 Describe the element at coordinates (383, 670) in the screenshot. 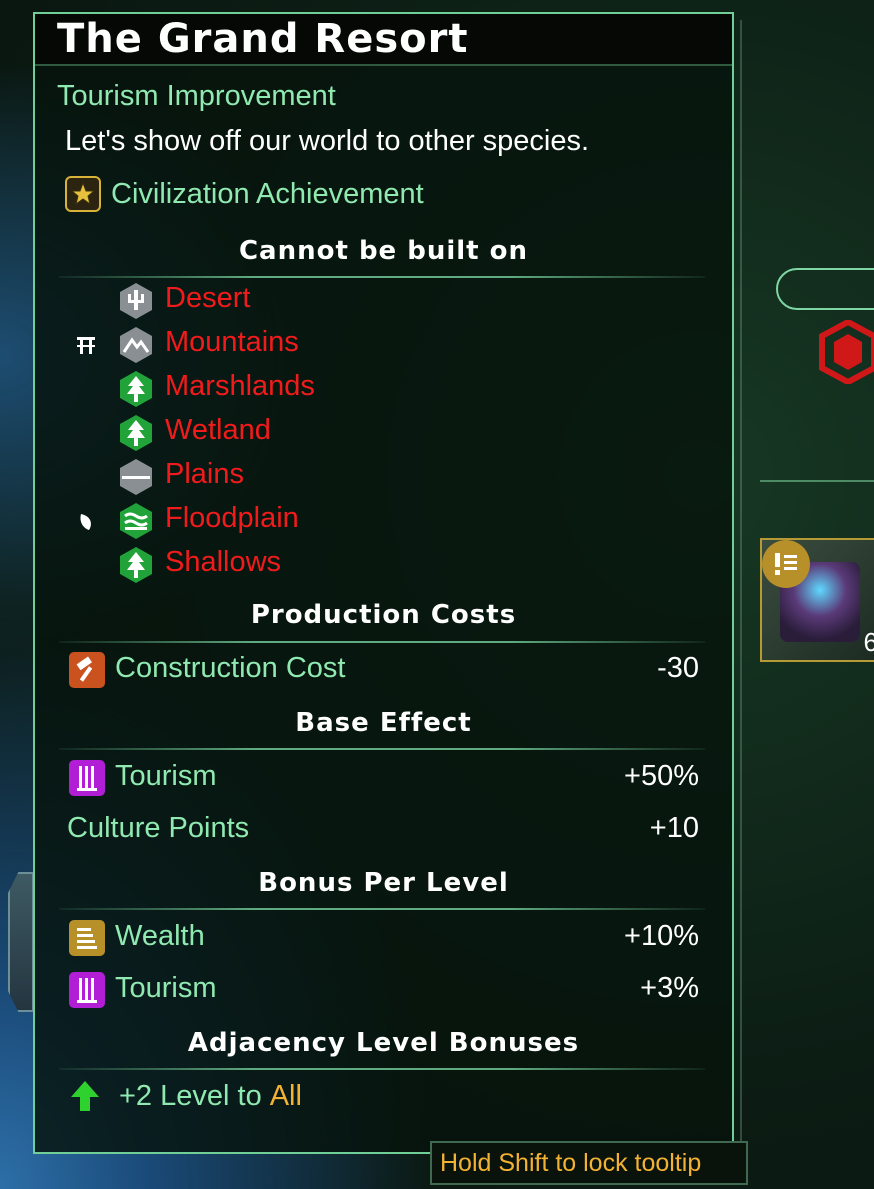

I see `construction-cost-row: Construction Cost -30` at that location.